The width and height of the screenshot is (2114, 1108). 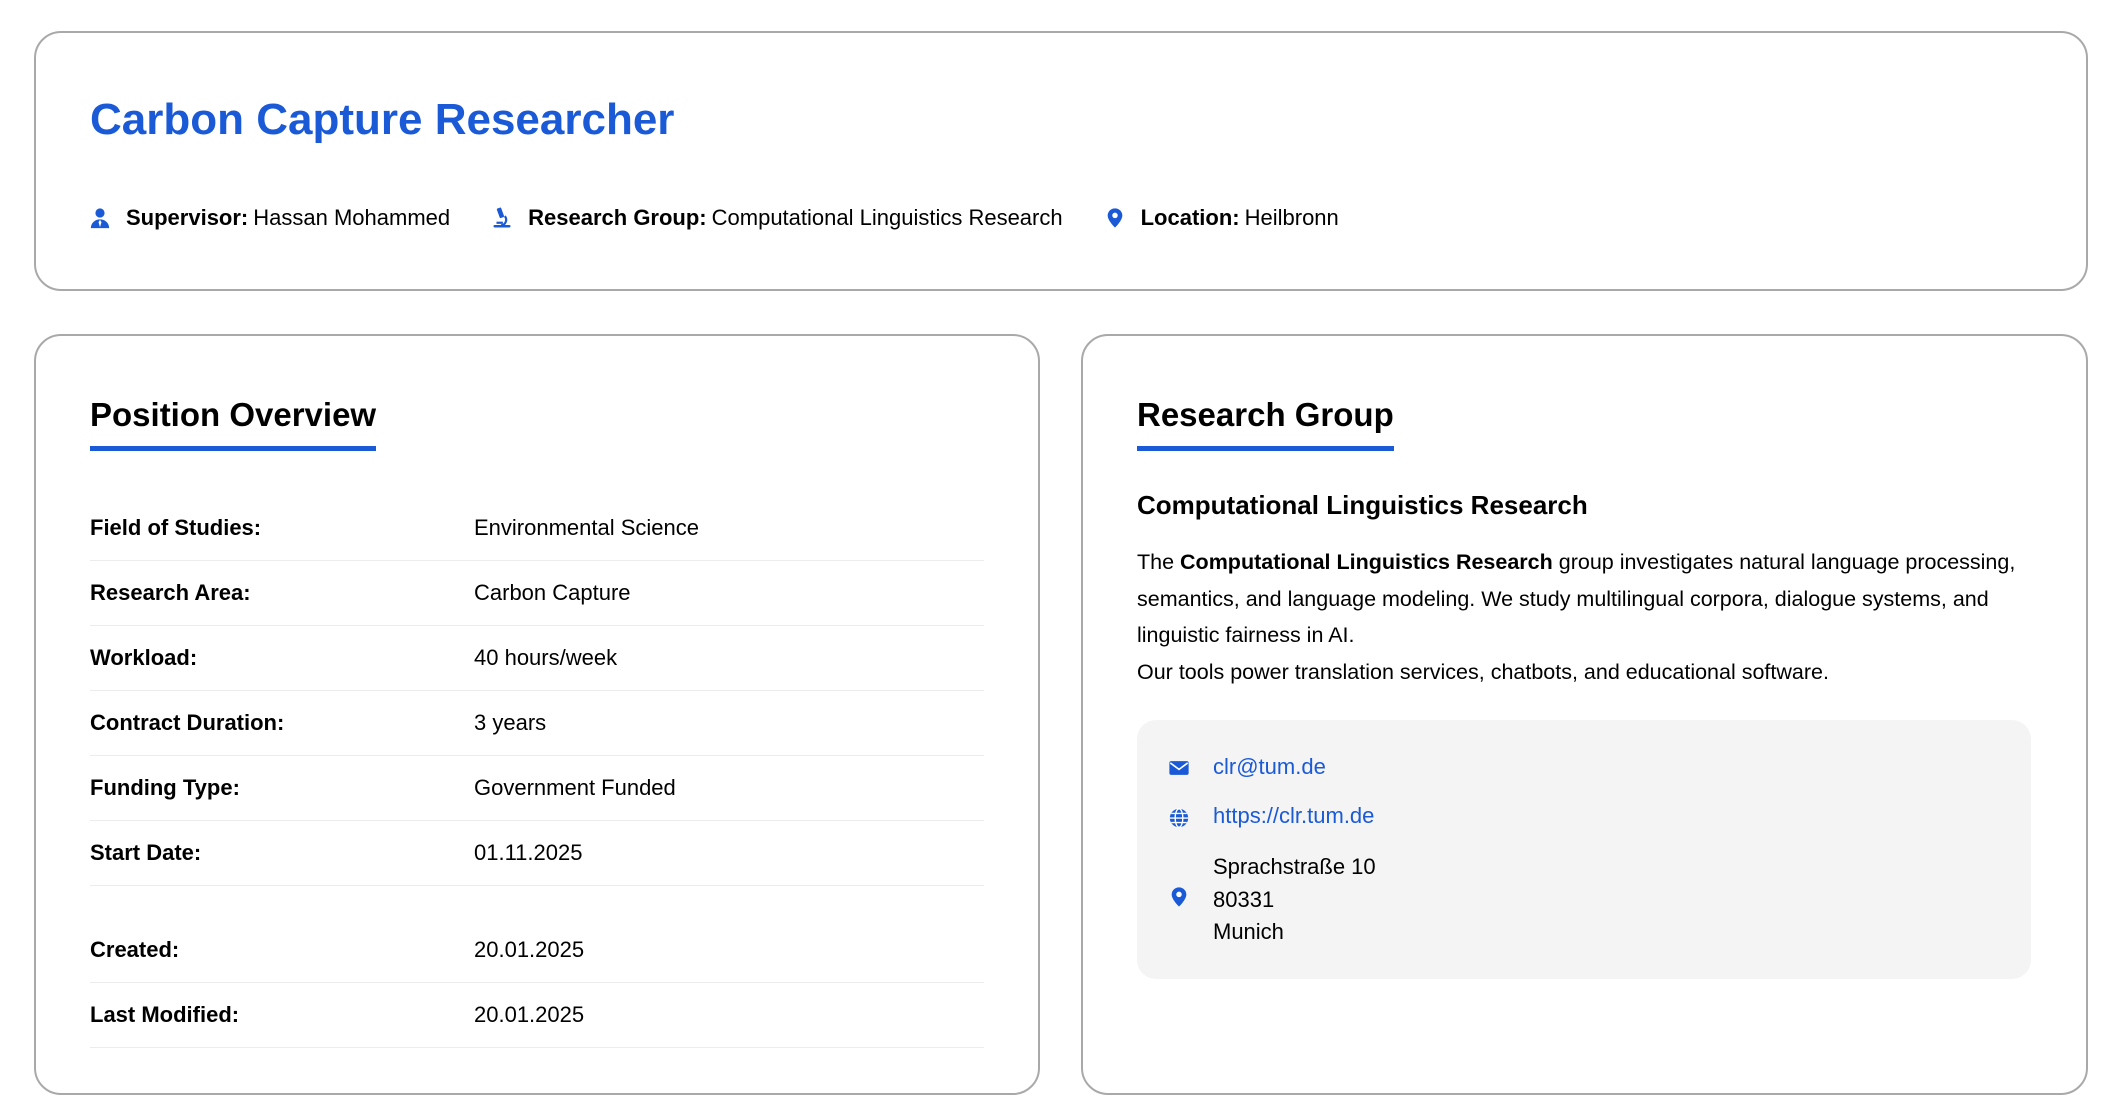 What do you see at coordinates (887, 217) in the screenshot?
I see `research-group-value: Computational Linguistics Research` at bounding box center [887, 217].